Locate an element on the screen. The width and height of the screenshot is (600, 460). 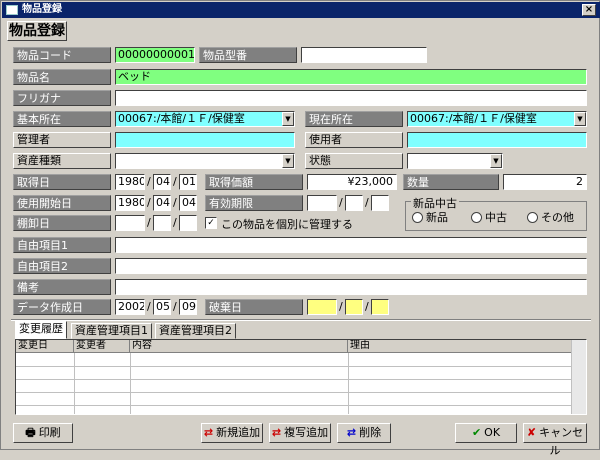
expiry-label: 有効期限 is located at coordinates (254, 203).